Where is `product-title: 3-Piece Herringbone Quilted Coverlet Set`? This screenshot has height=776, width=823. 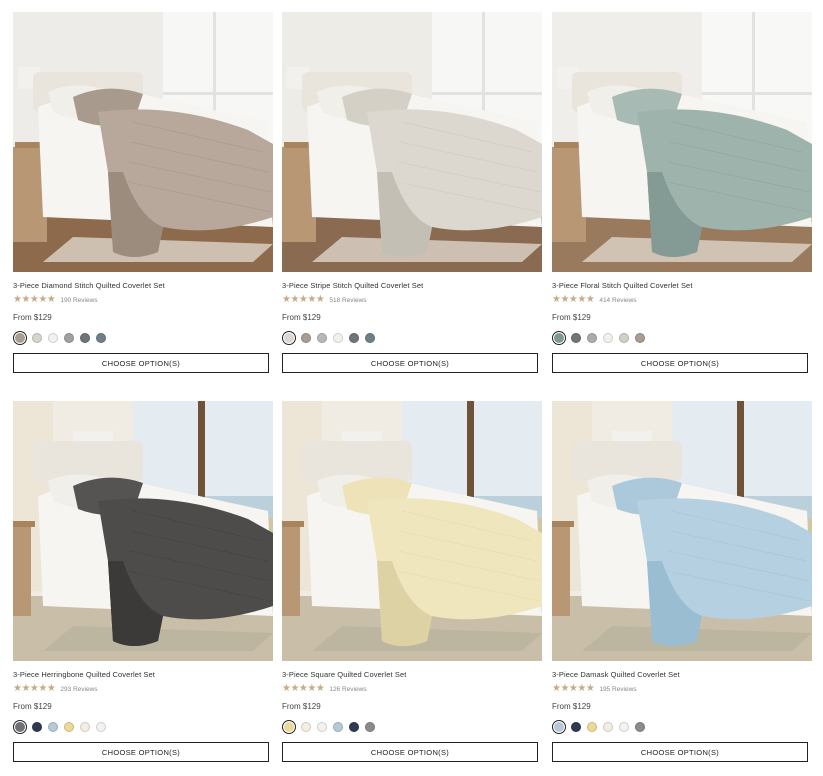
product-title: 3-Piece Herringbone Quilted Coverlet Set is located at coordinates (143, 675).